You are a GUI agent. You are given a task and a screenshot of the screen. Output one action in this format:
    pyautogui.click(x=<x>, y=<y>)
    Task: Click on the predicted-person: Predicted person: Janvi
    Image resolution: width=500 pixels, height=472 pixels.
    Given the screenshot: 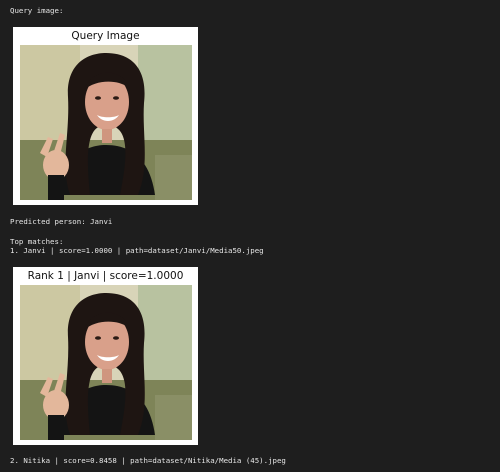 What is the action you would take?
    pyautogui.click(x=61, y=221)
    